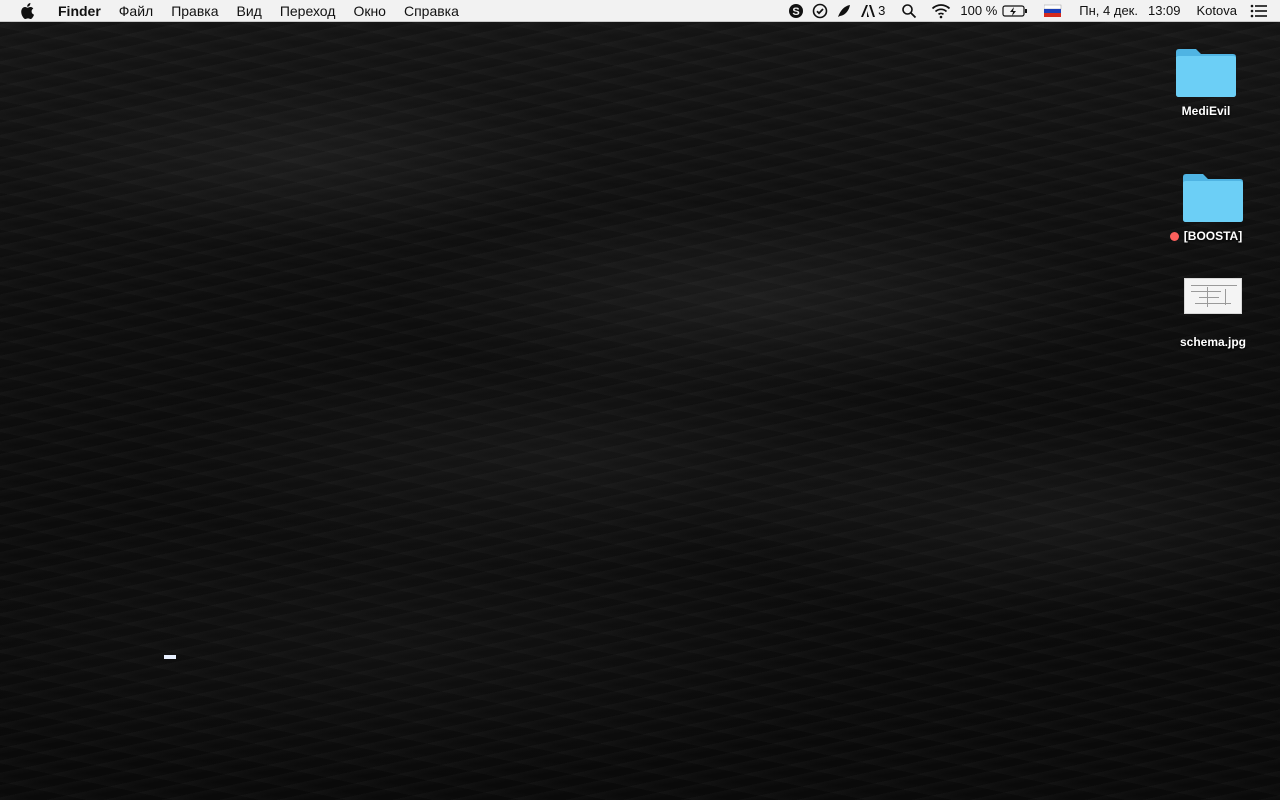  Describe the element at coordinates (1213, 342) in the screenshot. I see `desktop-item-label: schema.jpg` at that location.